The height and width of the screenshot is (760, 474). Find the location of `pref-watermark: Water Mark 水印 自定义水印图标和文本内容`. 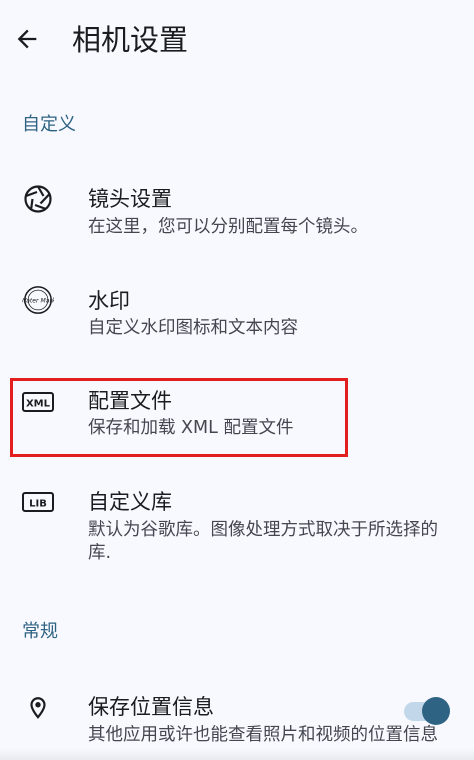

pref-watermark: Water Mark 水印 自定义水印图标和文本内容 is located at coordinates (237, 324).